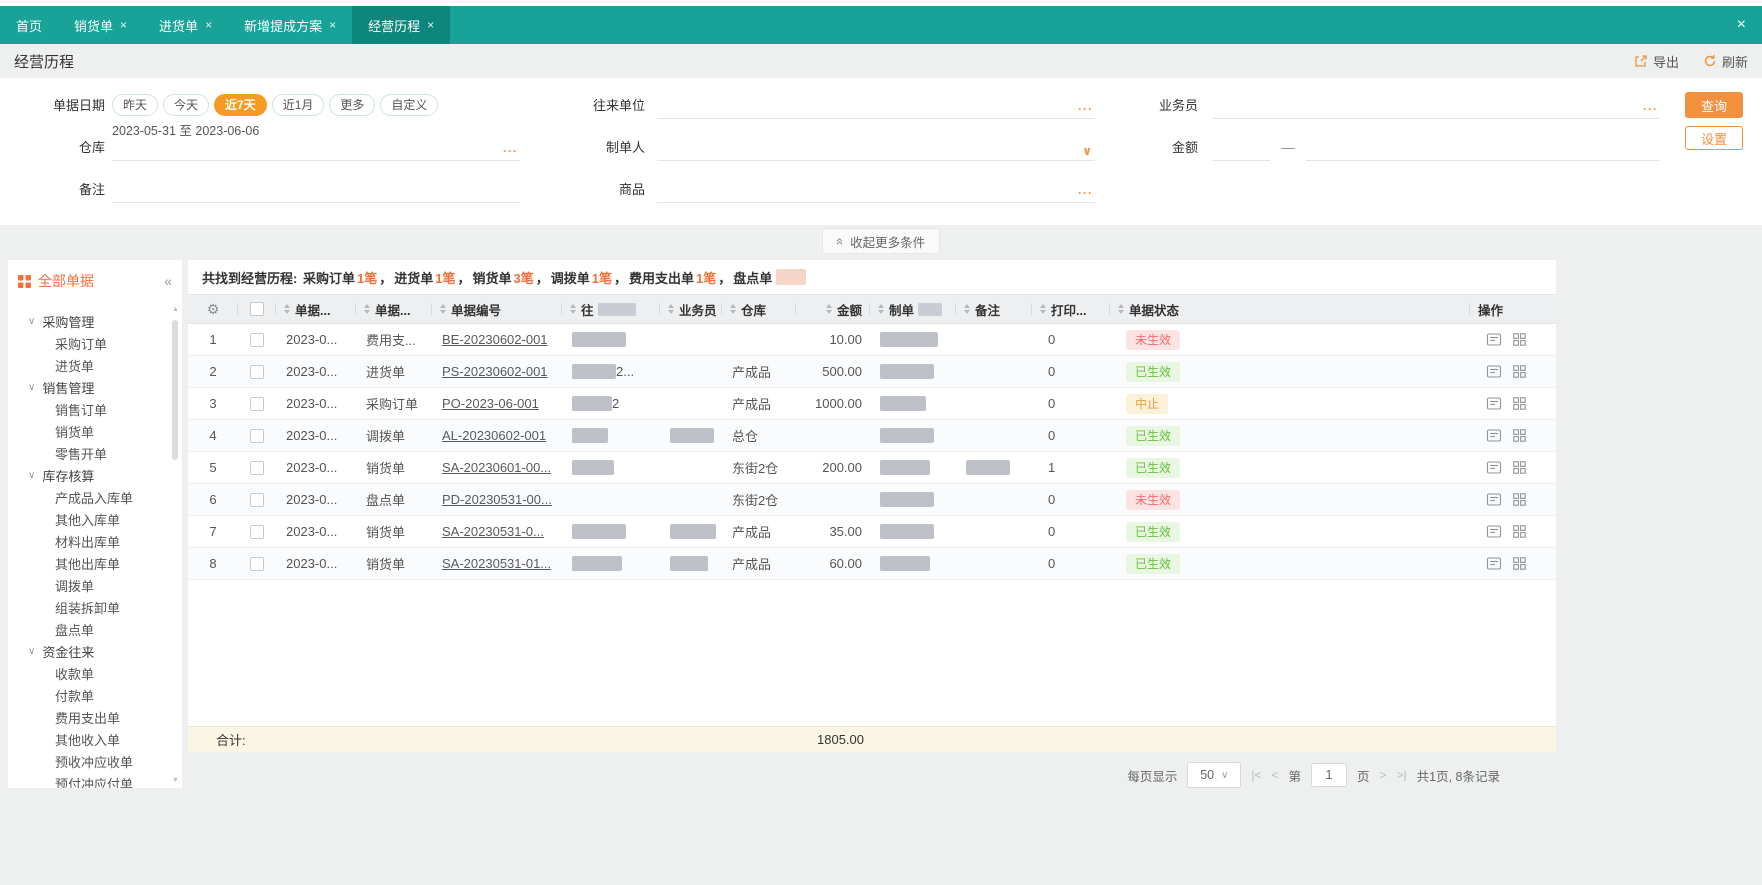  What do you see at coordinates (1328, 775) in the screenshot?
I see `page-input: 1` at bounding box center [1328, 775].